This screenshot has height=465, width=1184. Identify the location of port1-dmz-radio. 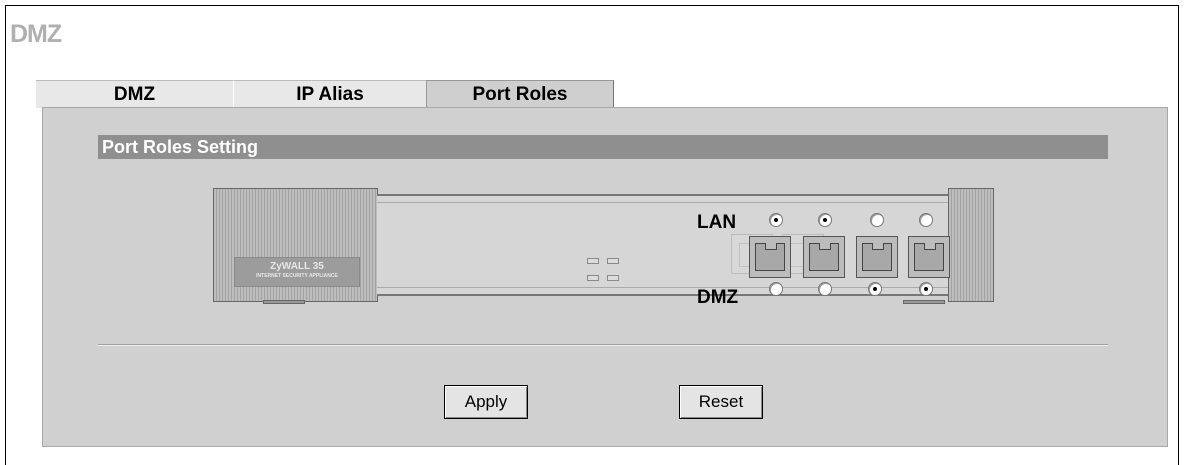
(776, 289).